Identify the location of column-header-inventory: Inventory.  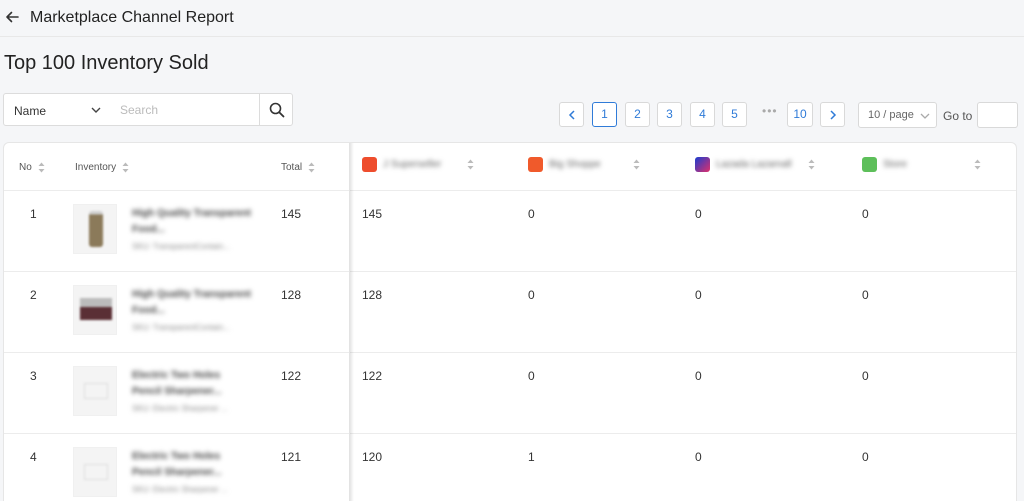
(102, 167).